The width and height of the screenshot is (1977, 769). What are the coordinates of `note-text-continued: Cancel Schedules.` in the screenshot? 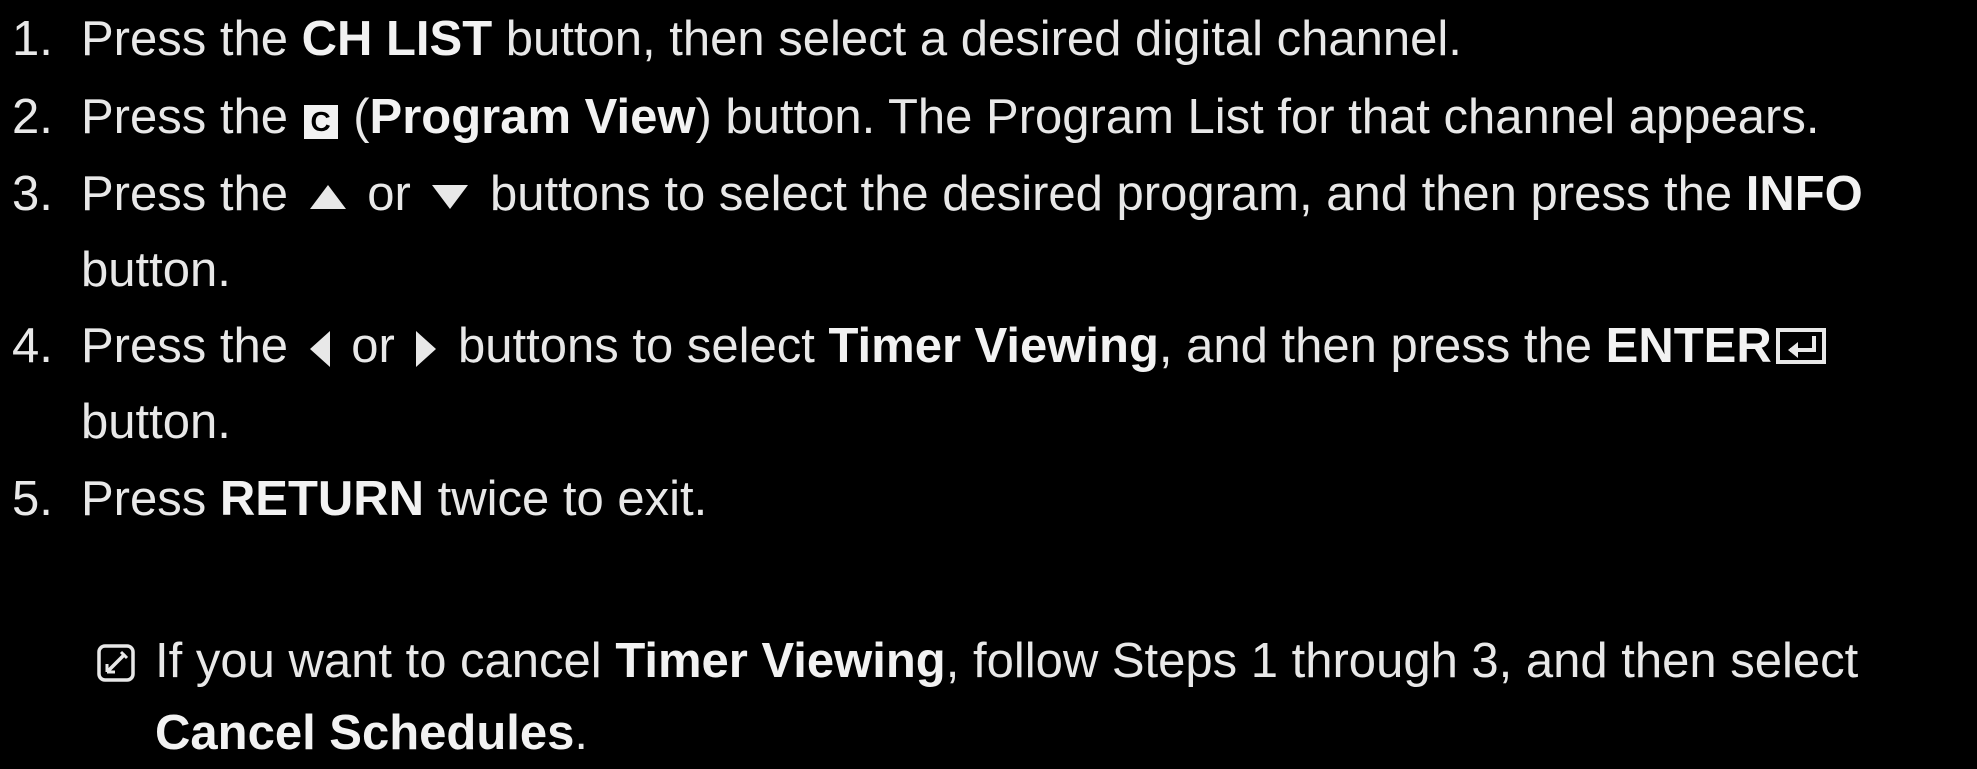 It's located at (372, 733).